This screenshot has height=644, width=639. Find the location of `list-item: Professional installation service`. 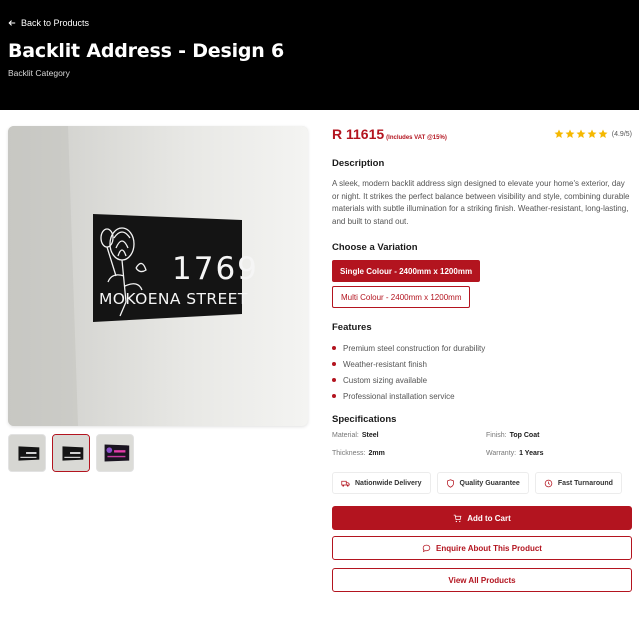

list-item: Professional installation service is located at coordinates (408, 396).